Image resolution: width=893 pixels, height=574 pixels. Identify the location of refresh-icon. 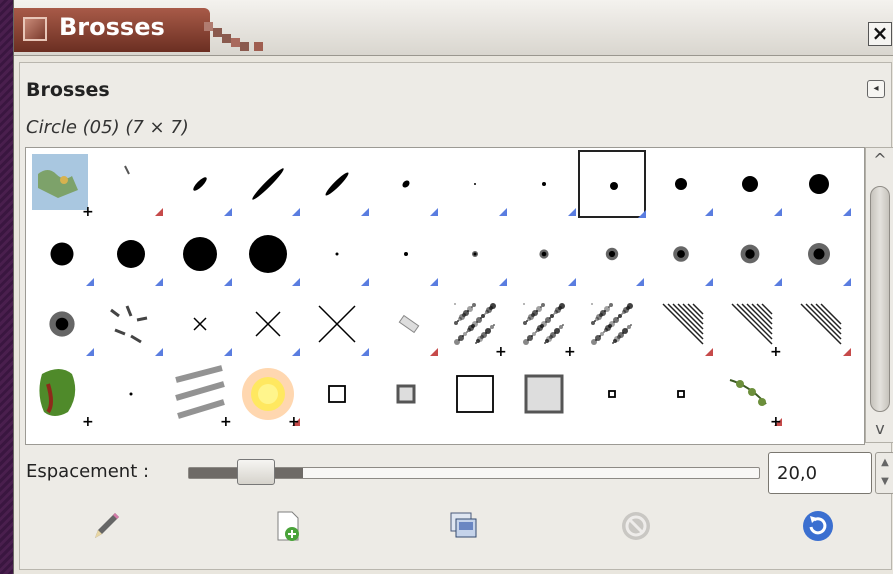
(818, 526).